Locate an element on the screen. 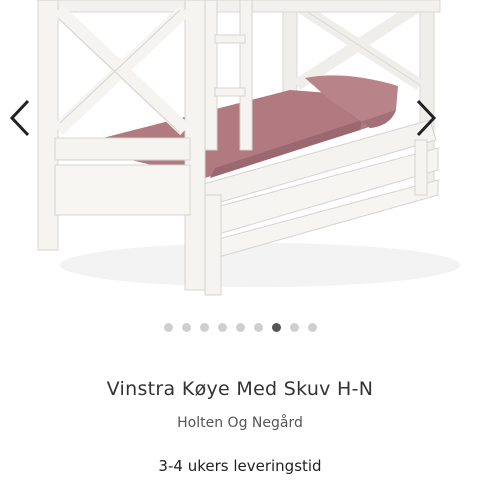  gallery-pagination is located at coordinates (240, 328).